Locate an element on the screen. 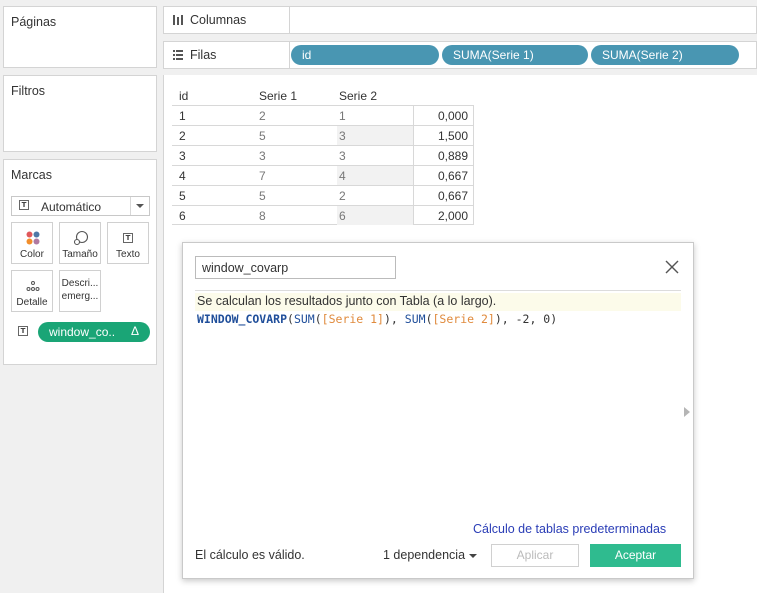  detail-icon is located at coordinates (33, 286).